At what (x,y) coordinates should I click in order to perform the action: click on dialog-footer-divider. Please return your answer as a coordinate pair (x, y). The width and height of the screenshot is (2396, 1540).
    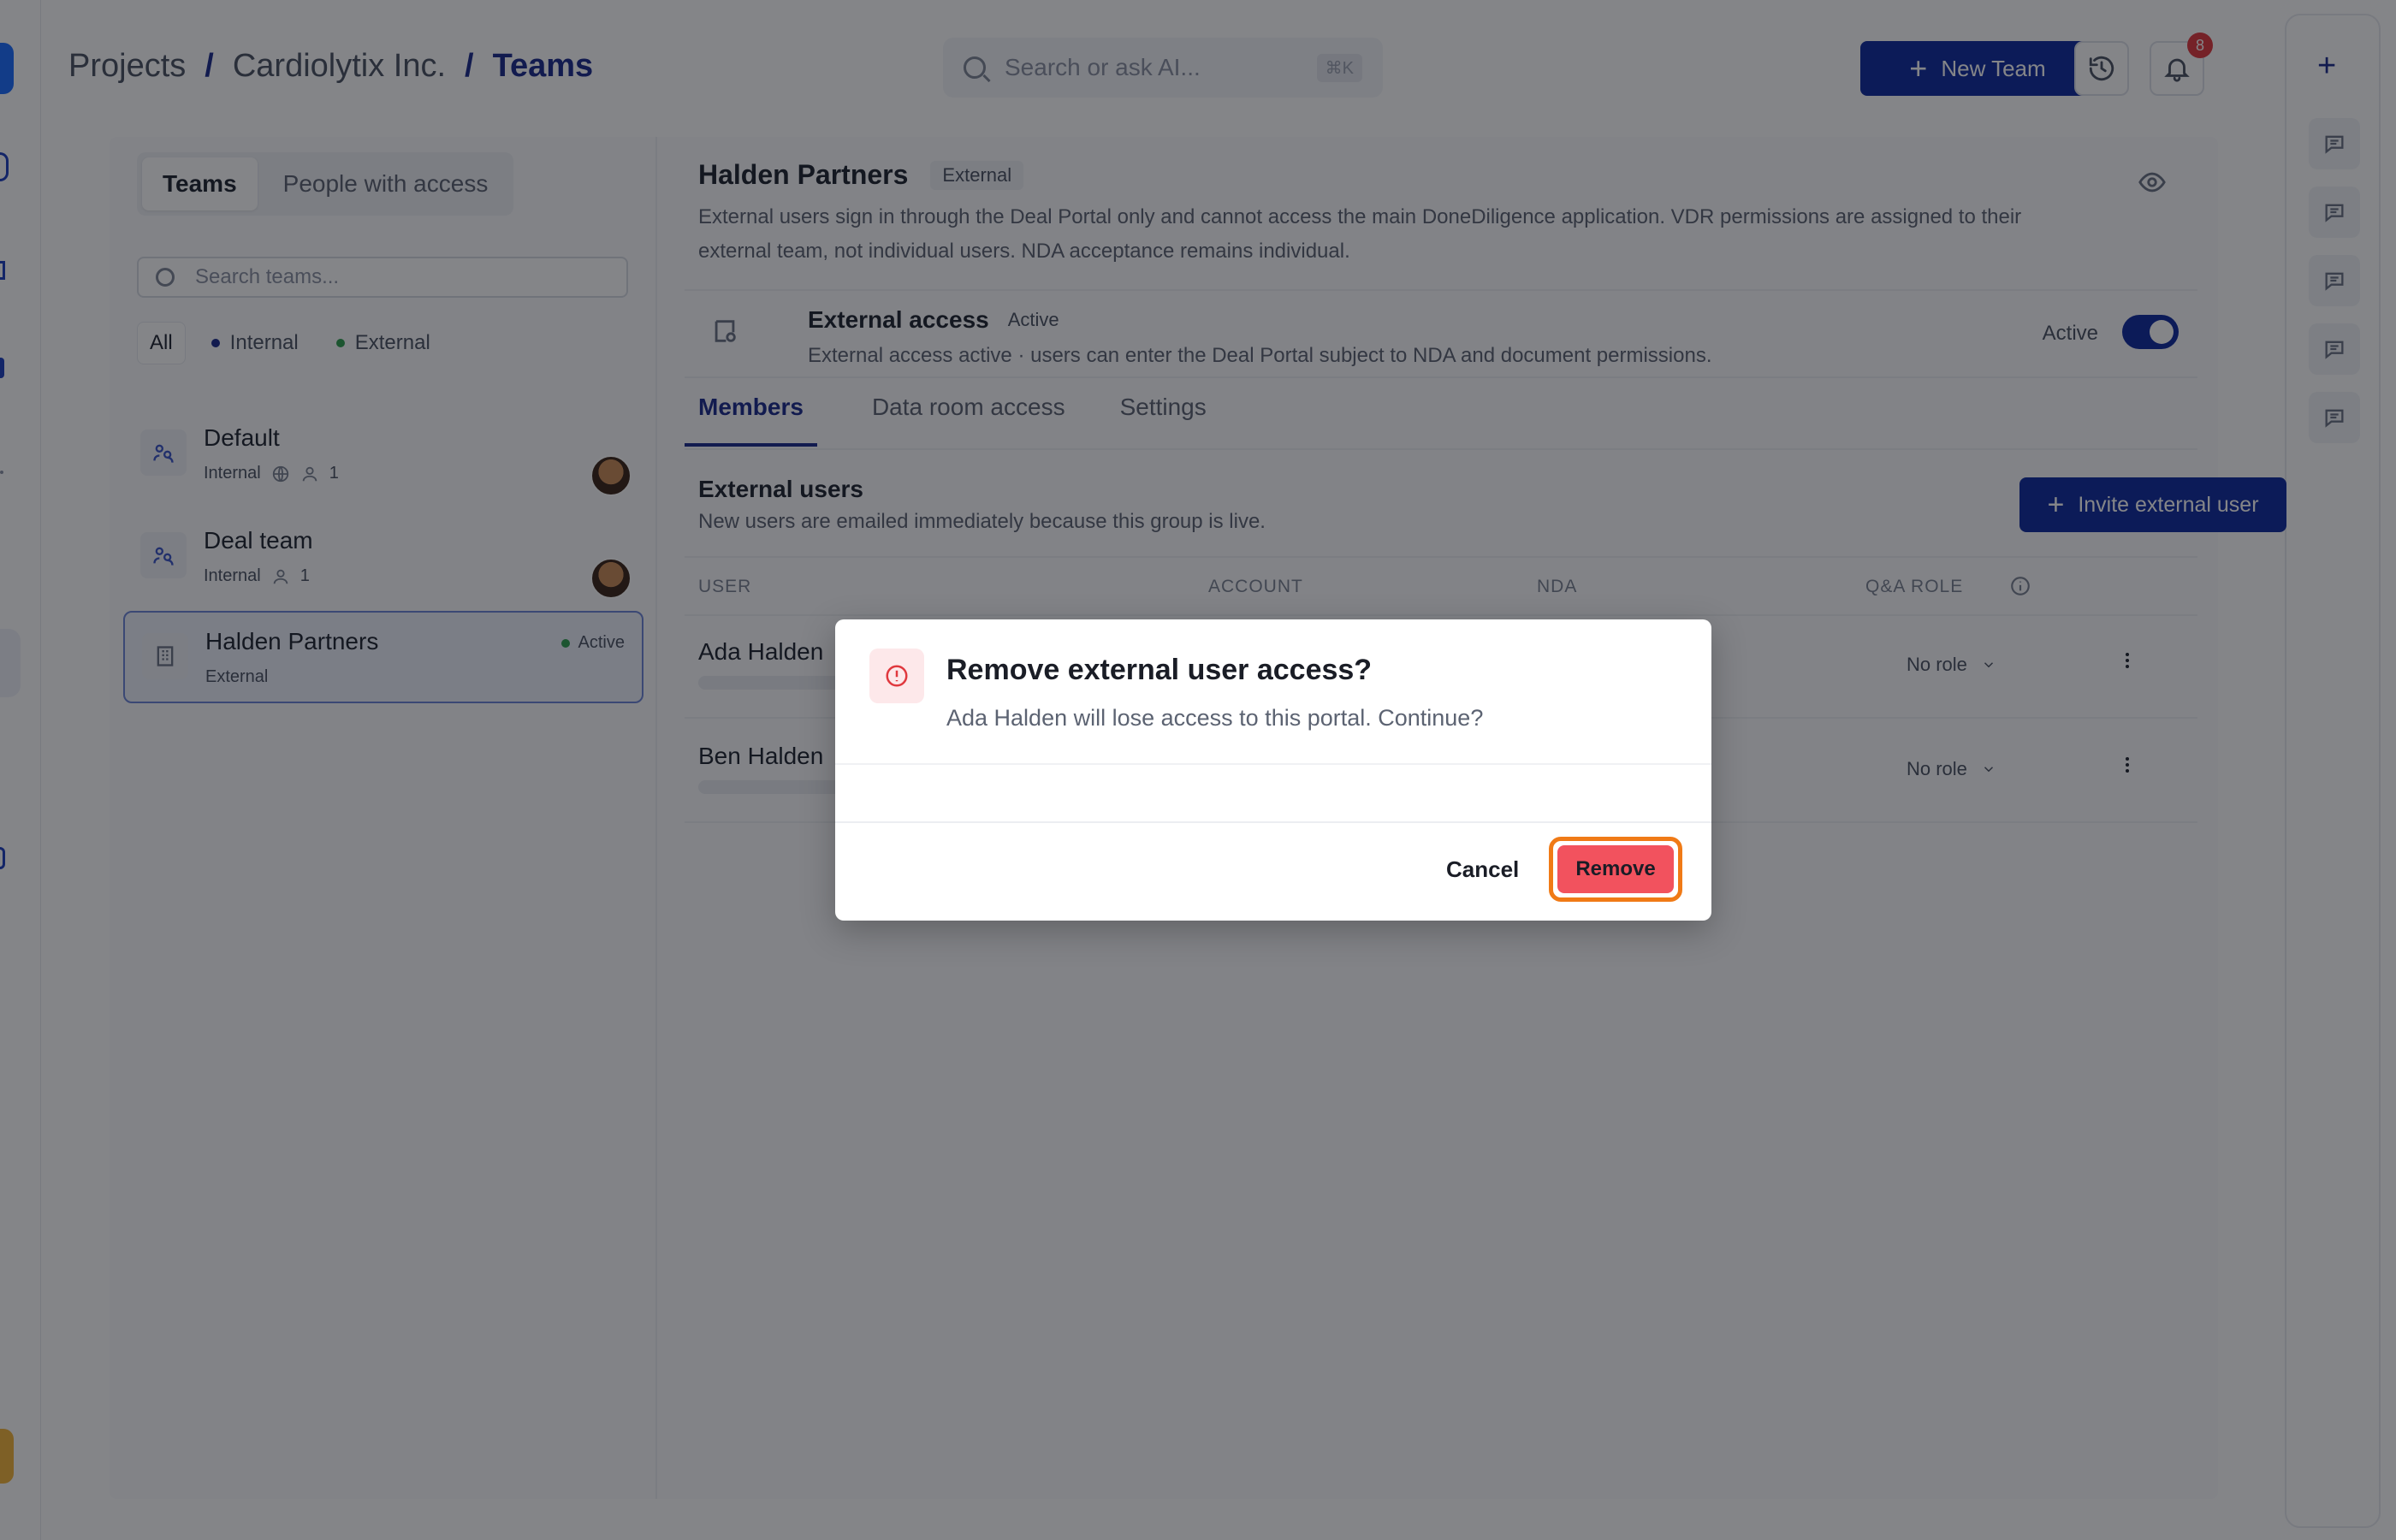
    Looking at the image, I should click on (1273, 822).